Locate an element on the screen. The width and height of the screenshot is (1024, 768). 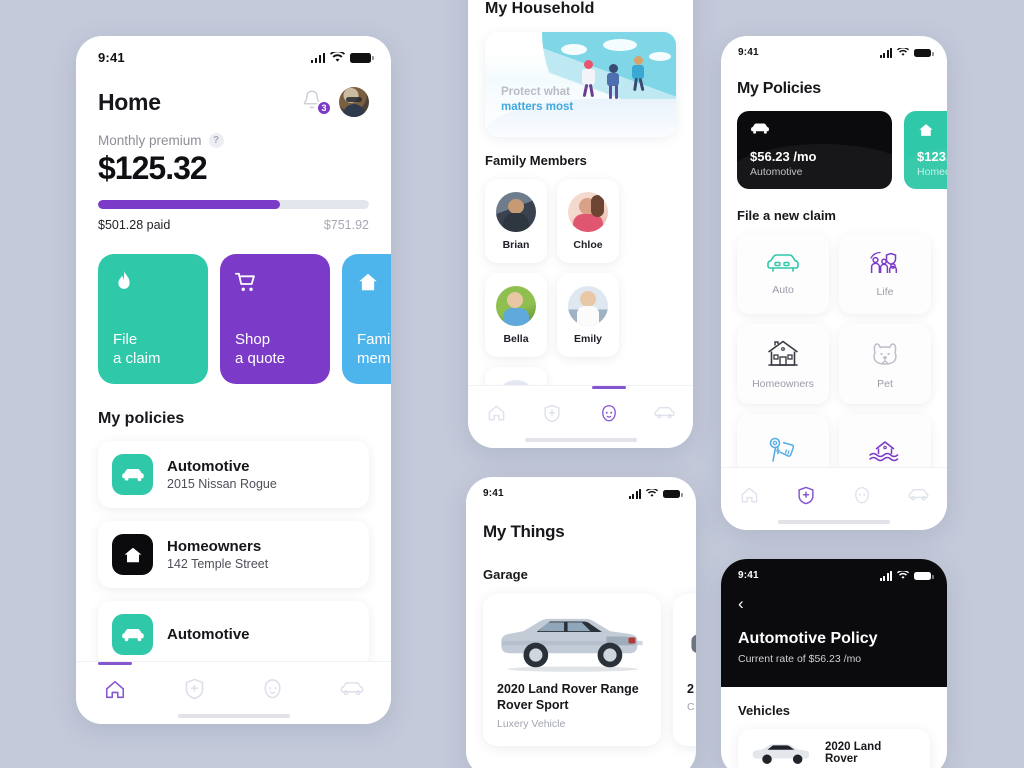
status-bar: 9:41 is located at coordinates (834, 47).